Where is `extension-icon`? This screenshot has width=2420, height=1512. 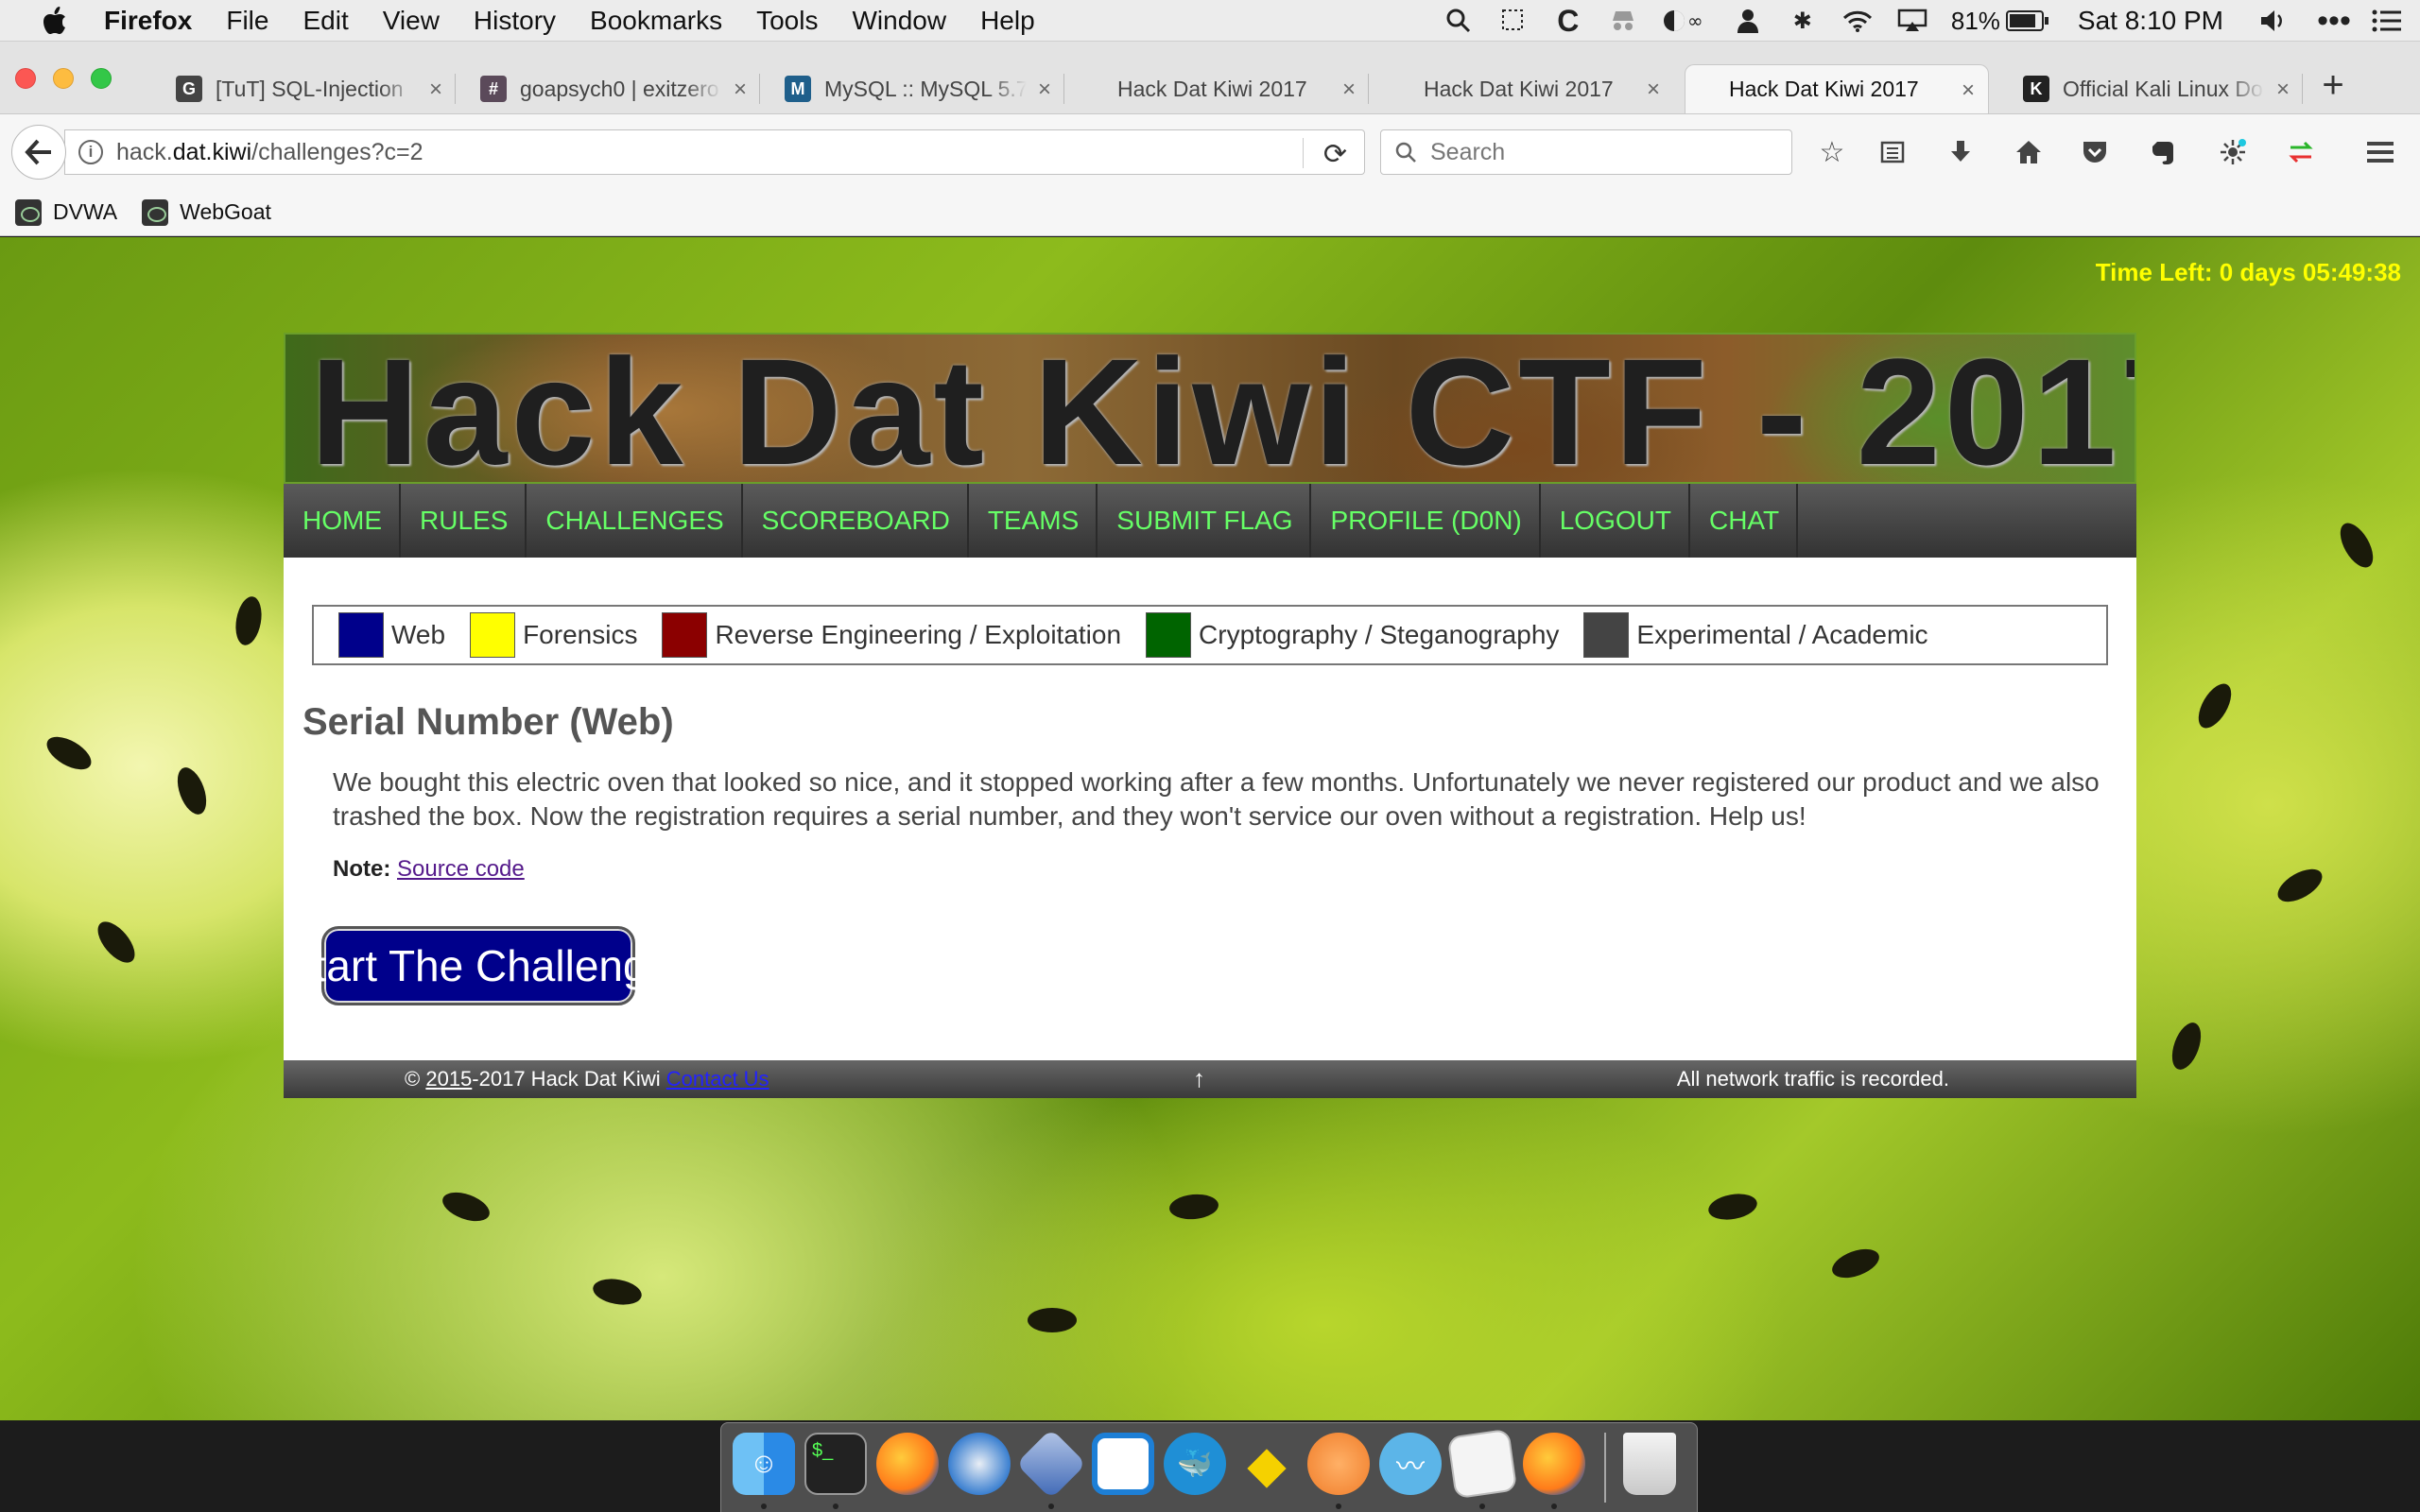
extension-icon is located at coordinates (2233, 152).